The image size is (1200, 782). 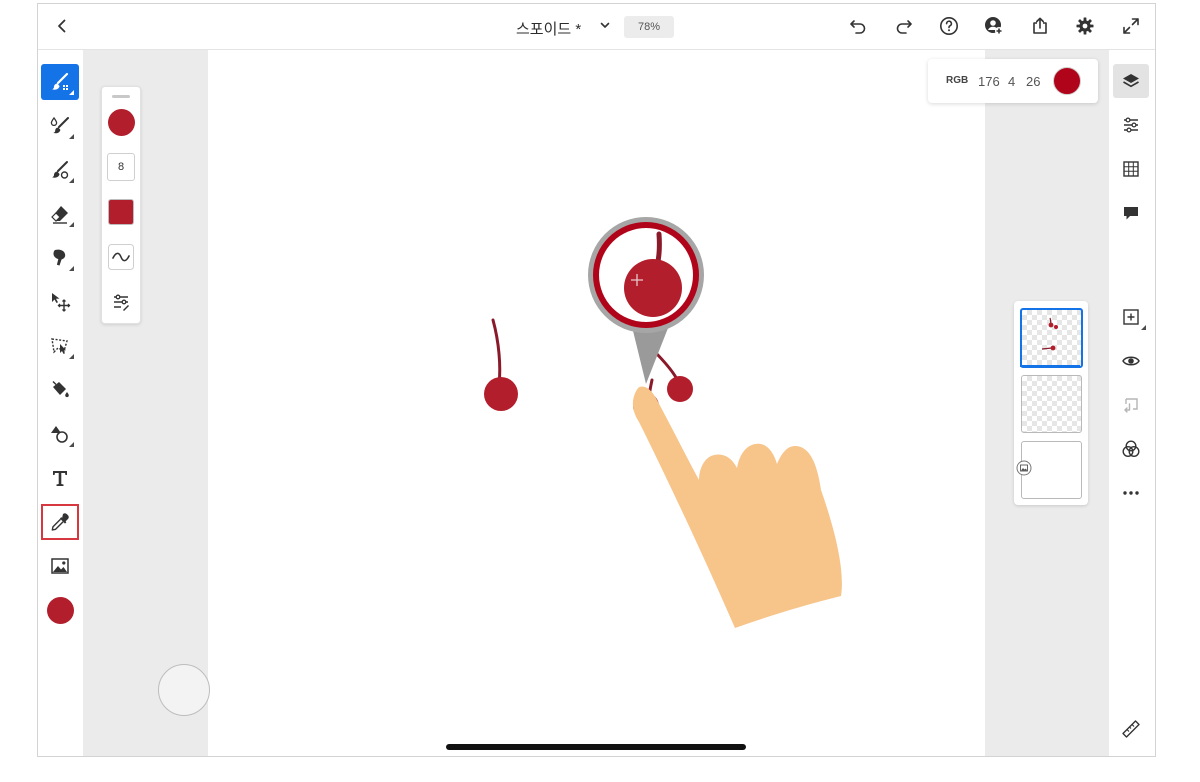 I want to click on brush-preview-button, so click(x=121, y=212).